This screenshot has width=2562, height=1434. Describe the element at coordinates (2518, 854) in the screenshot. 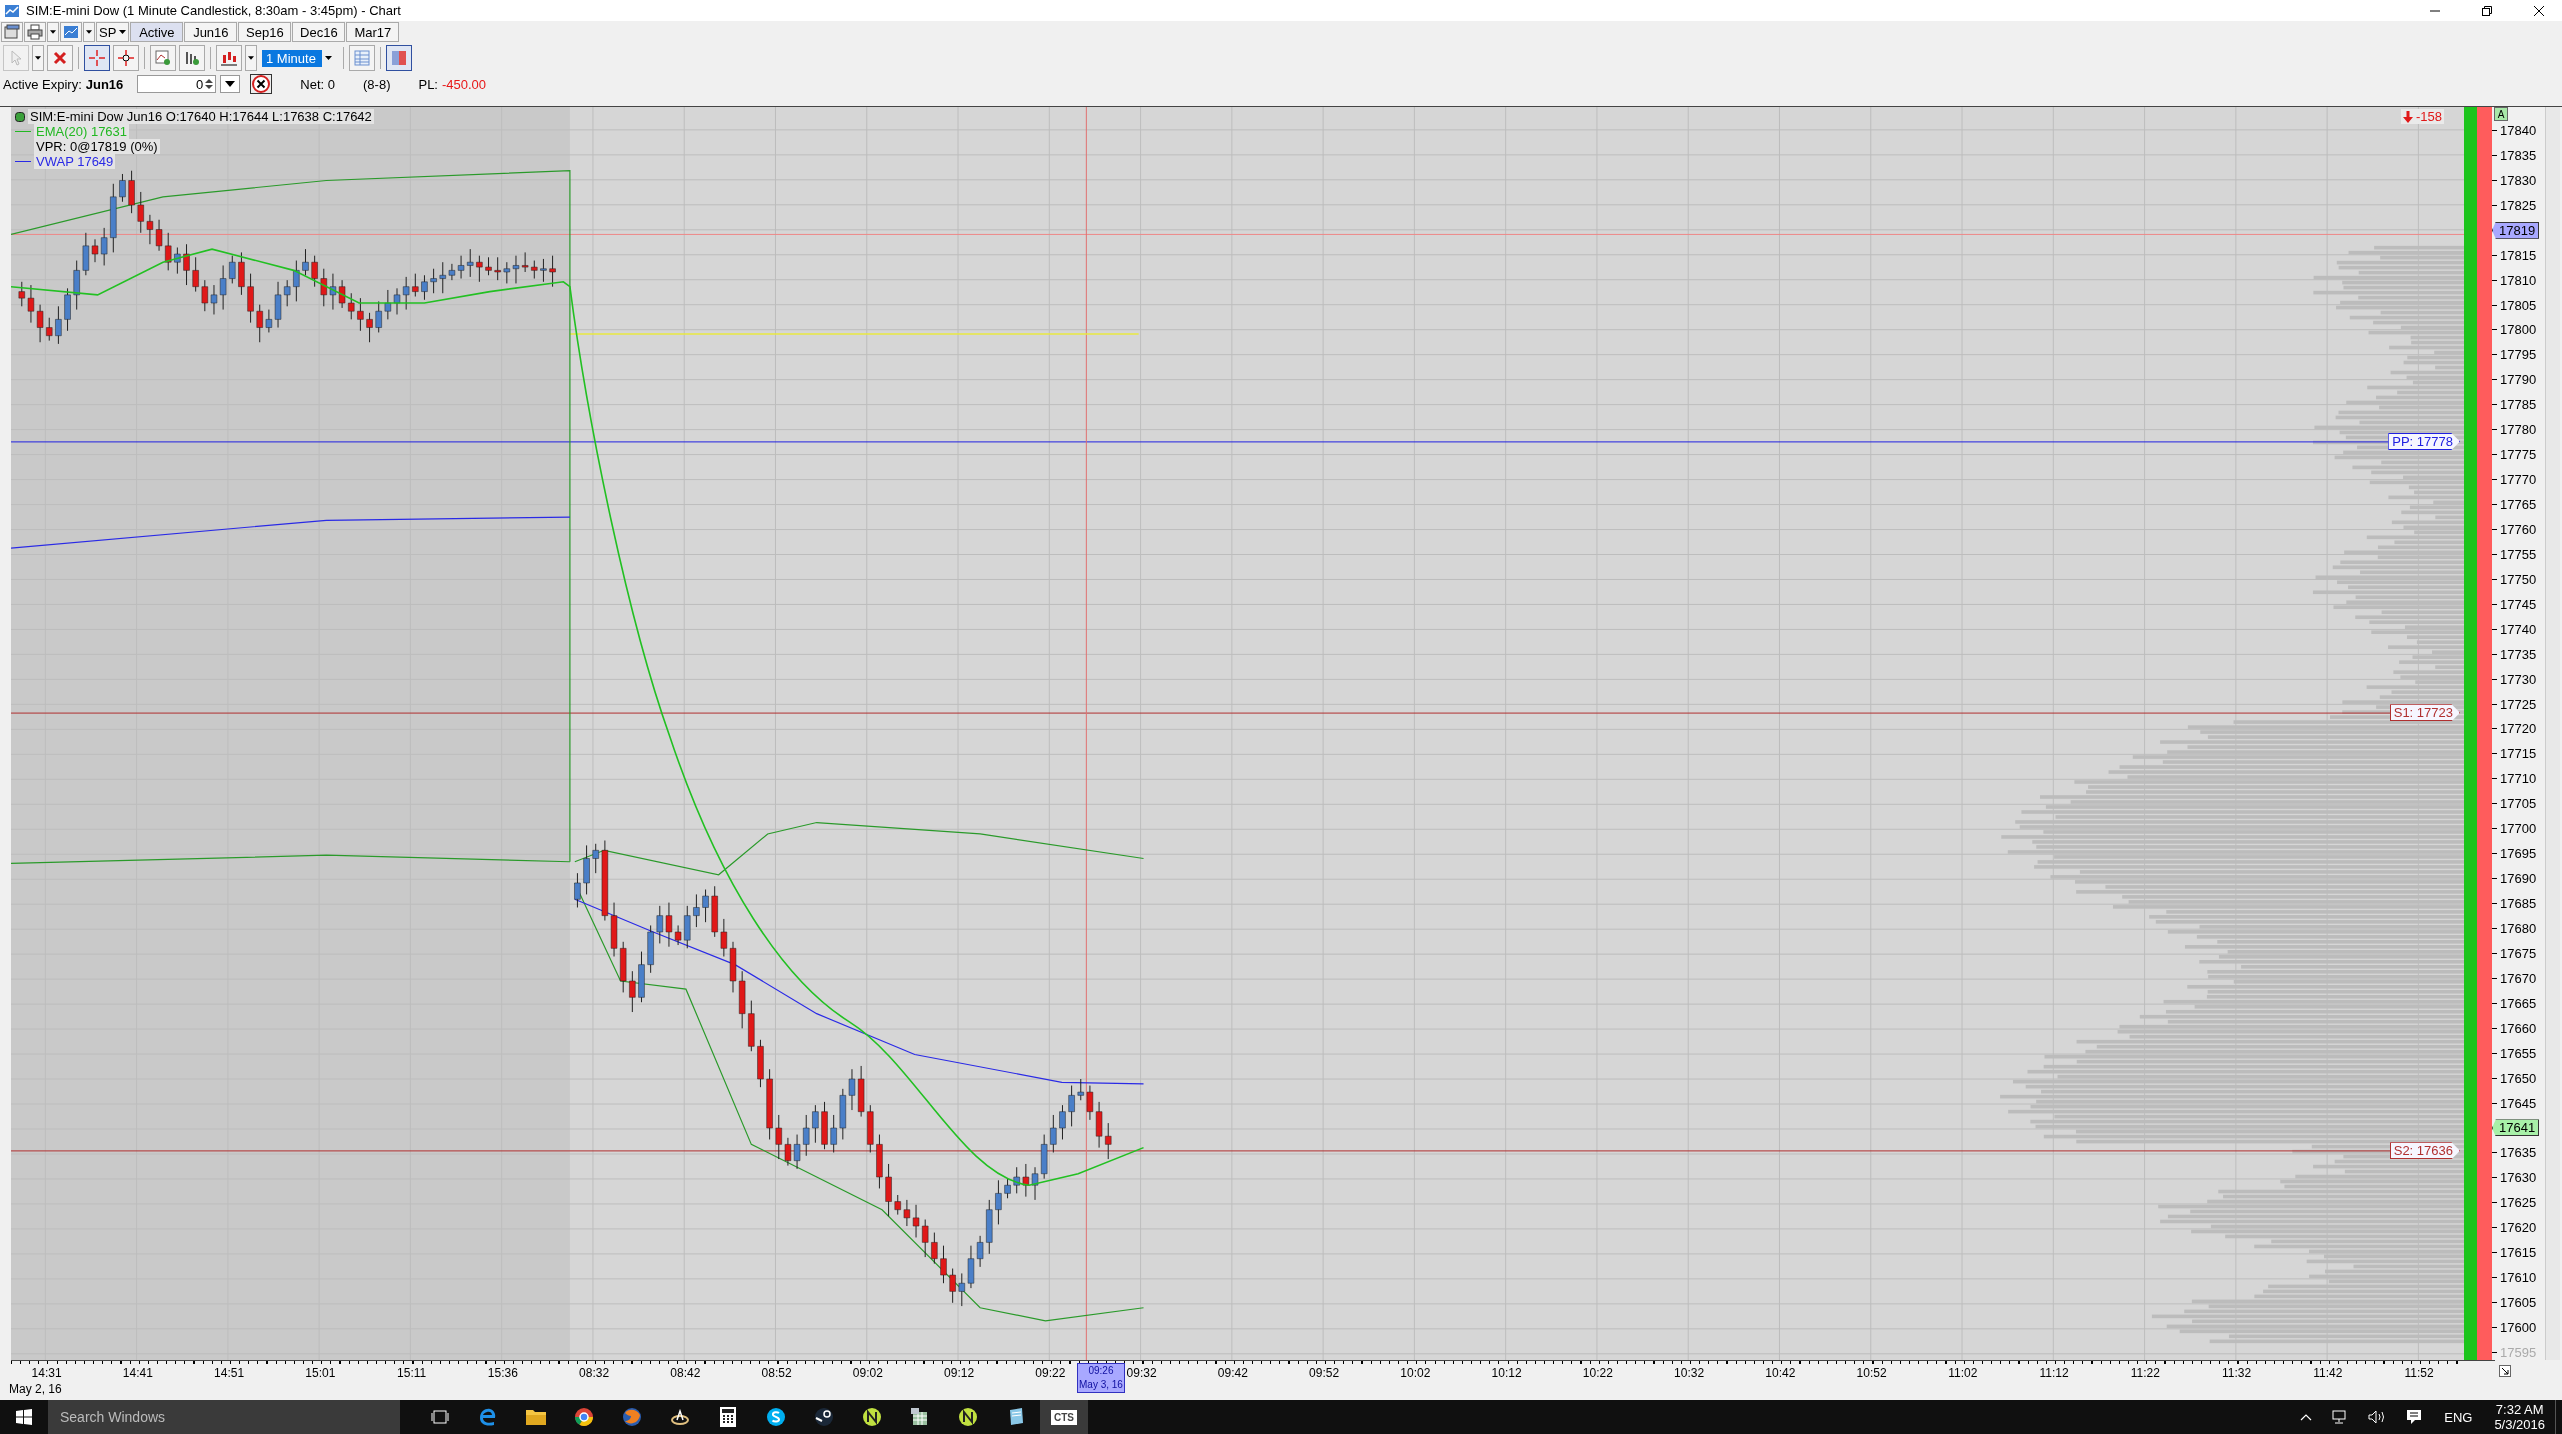

I see `price-label: 17695` at that location.